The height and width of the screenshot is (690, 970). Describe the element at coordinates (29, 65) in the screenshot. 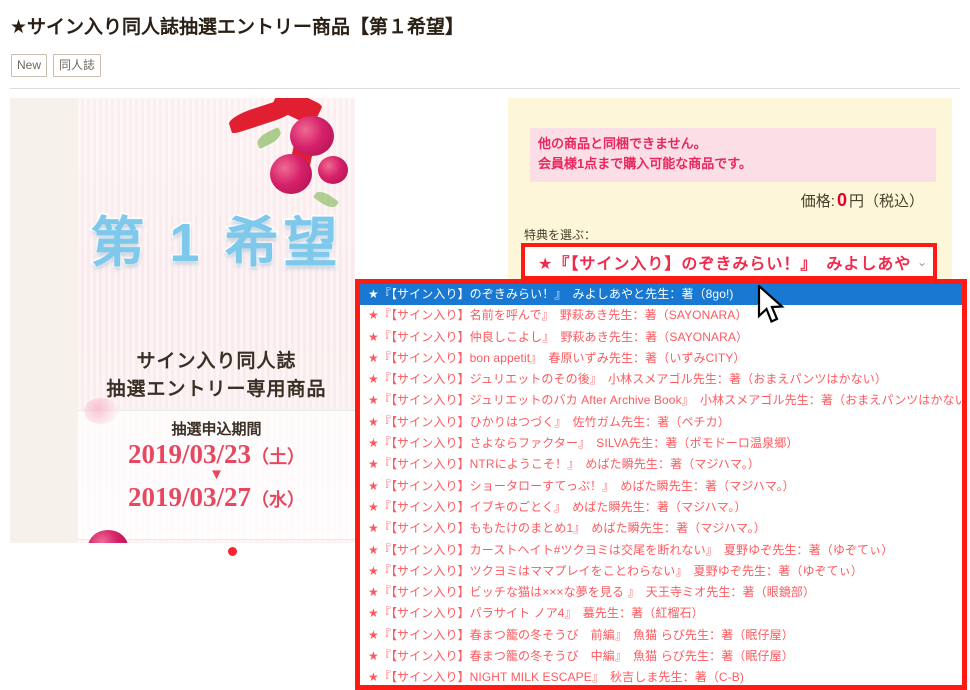

I see `badge-new: New` at that location.